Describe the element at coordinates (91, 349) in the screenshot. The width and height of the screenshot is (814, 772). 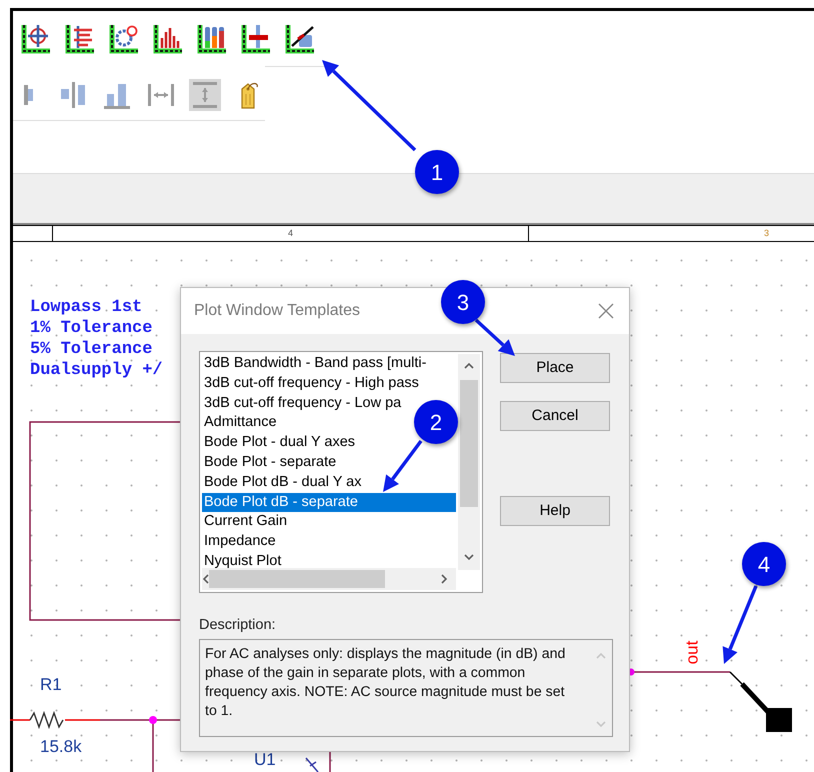
I see `schematic-note: 5% Tolerance` at that location.